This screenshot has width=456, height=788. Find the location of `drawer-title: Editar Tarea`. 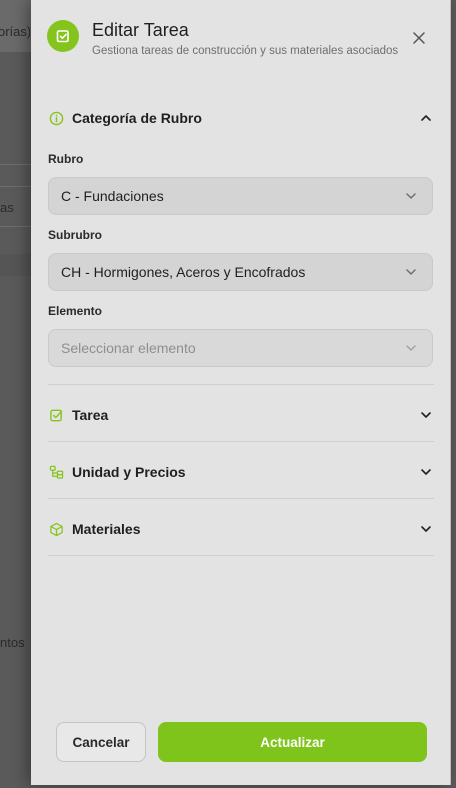

drawer-title: Editar Tarea is located at coordinates (140, 30).